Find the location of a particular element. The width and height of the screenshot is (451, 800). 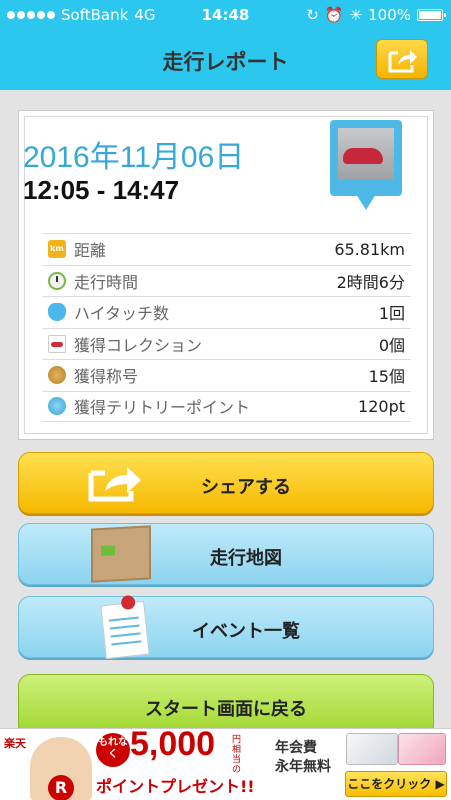

car-photo-pin-icon is located at coordinates (366, 167).